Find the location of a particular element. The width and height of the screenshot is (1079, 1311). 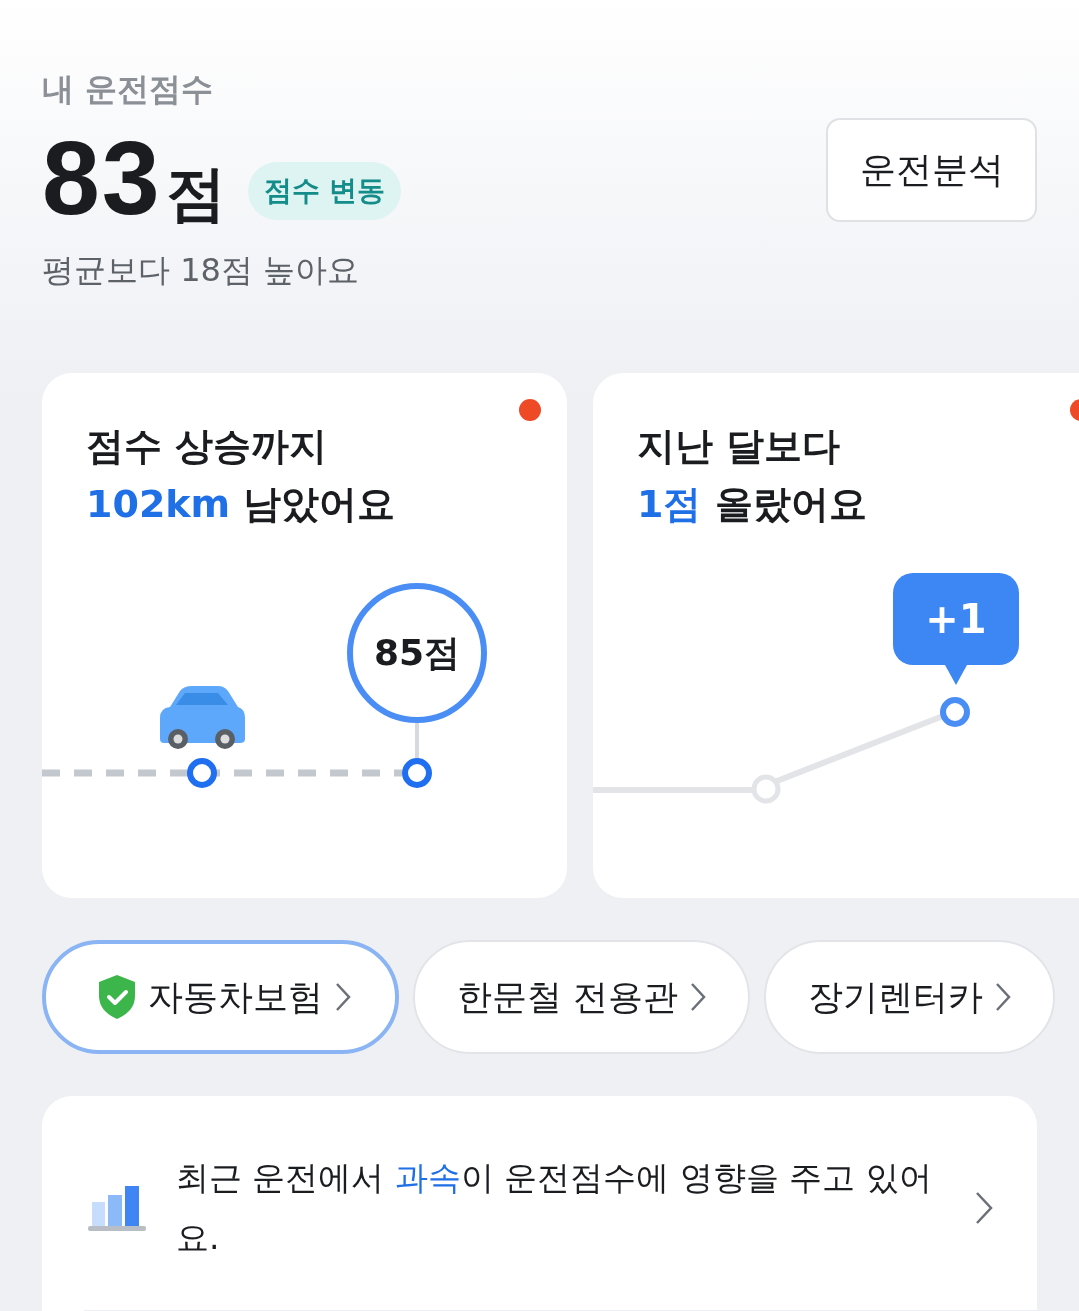

category-chip: 장기렌터카 is located at coordinates (910, 997).